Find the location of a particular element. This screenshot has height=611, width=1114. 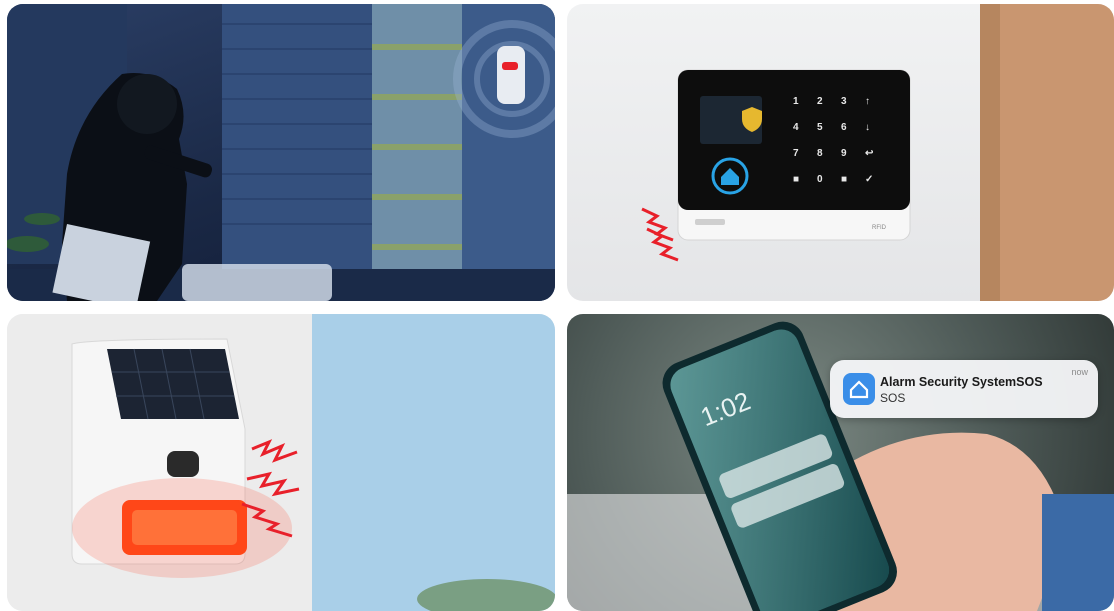

sky is located at coordinates (433, 462).